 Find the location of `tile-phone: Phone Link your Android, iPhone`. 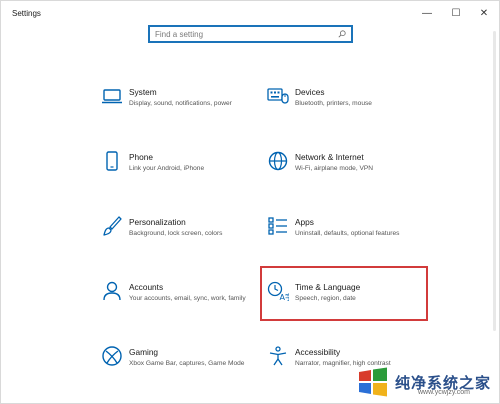

tile-phone: Phone Link your Android, iPhone is located at coordinates (181, 175).